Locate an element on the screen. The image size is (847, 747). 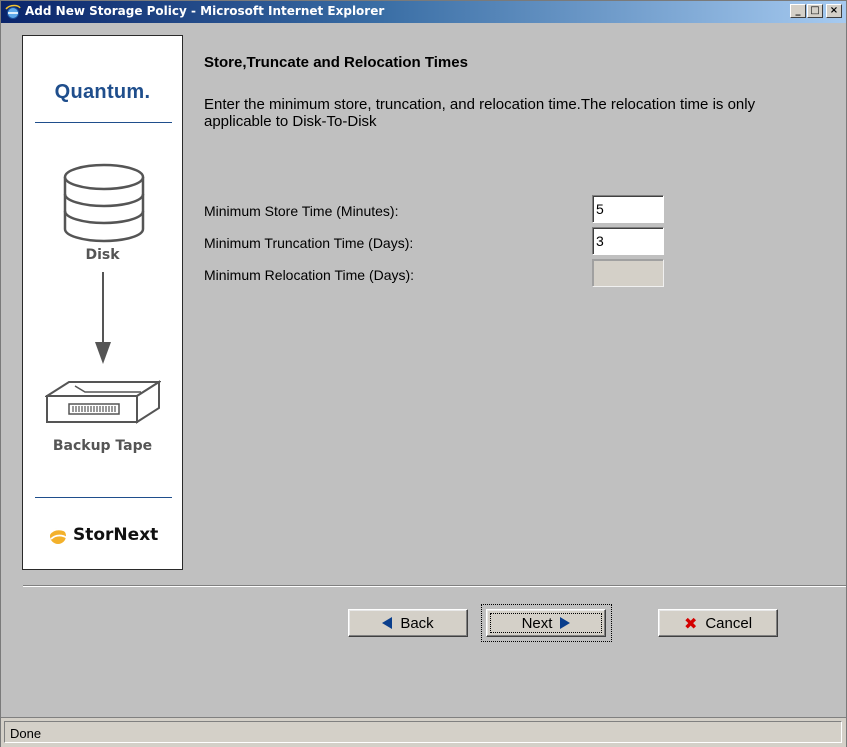
arrow-right-icon is located at coordinates (565, 623).